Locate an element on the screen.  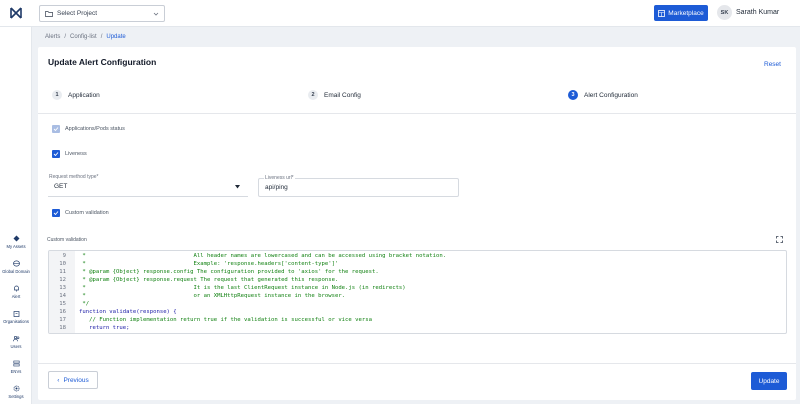
sidebar-item-users: Users is located at coordinates (16, 342).